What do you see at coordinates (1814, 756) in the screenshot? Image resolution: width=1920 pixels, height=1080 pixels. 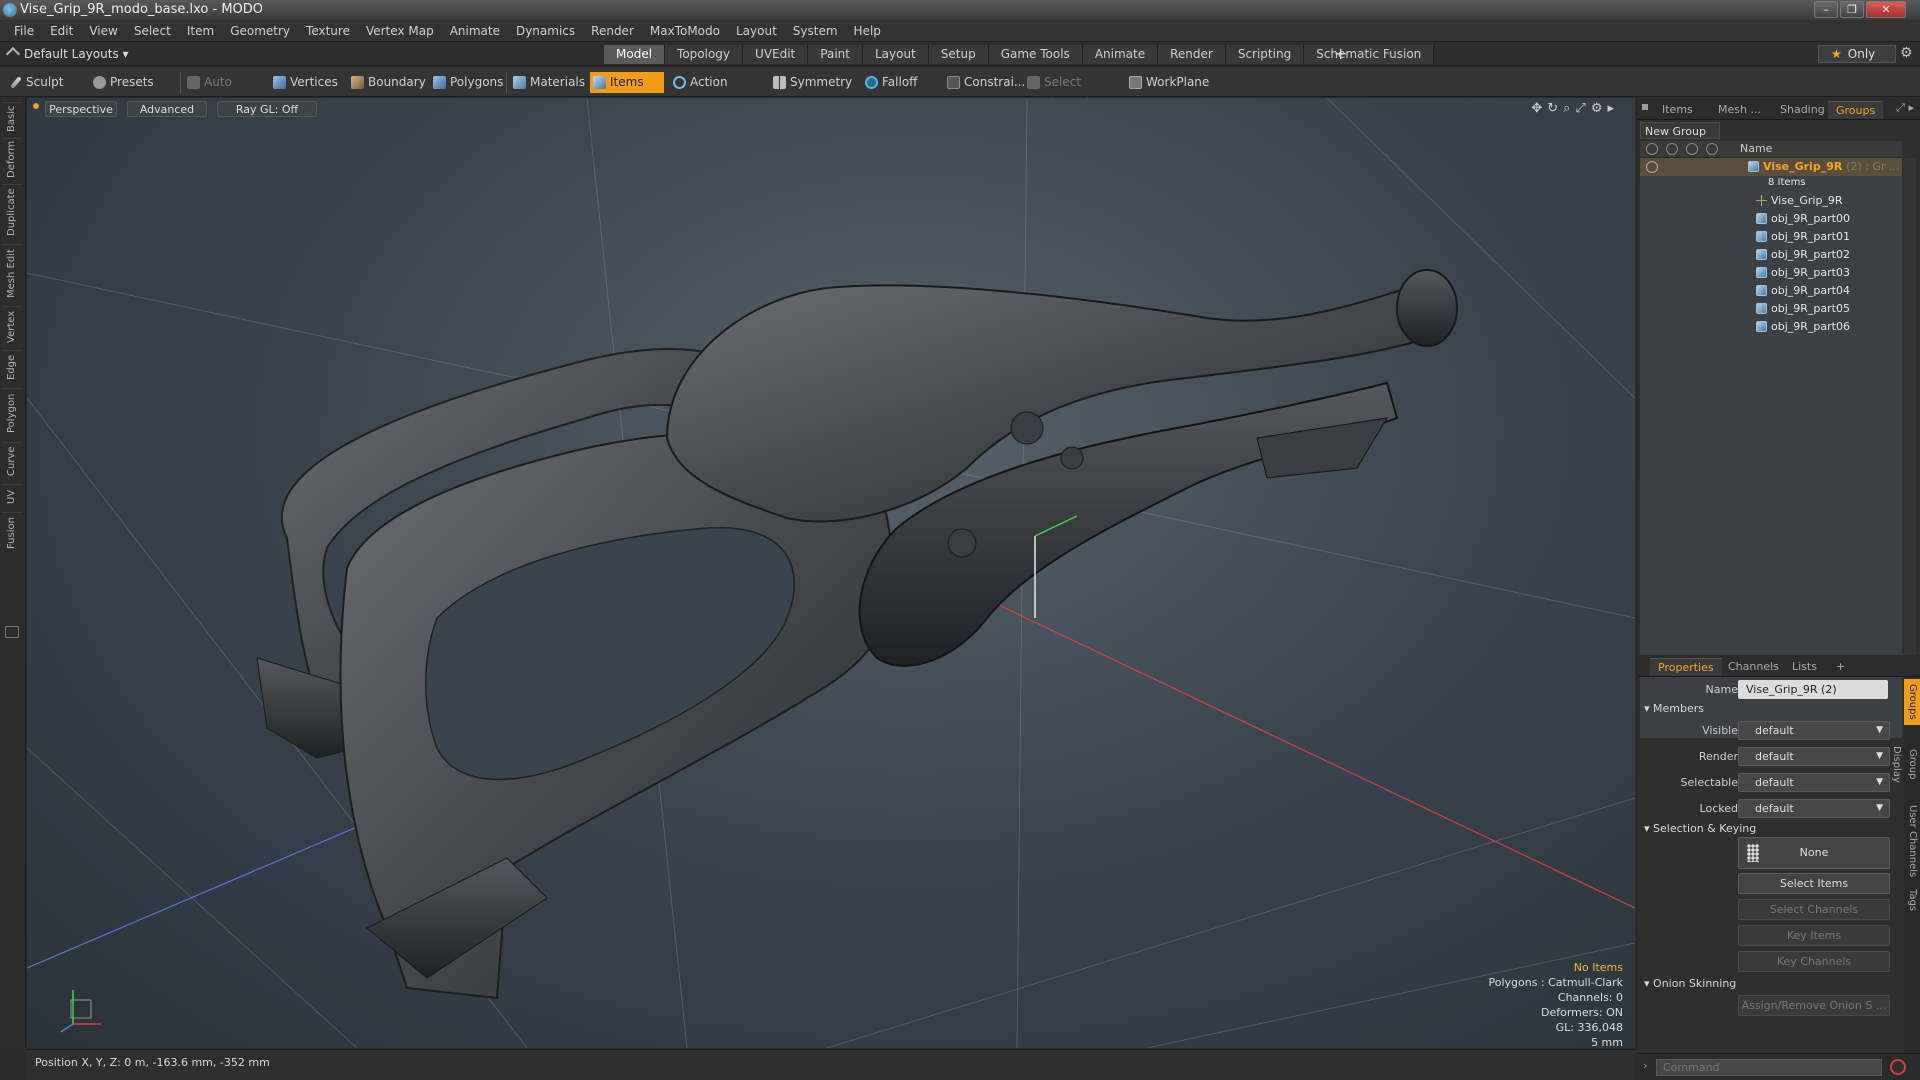 I see `render-dropdown: default ▼` at bounding box center [1814, 756].